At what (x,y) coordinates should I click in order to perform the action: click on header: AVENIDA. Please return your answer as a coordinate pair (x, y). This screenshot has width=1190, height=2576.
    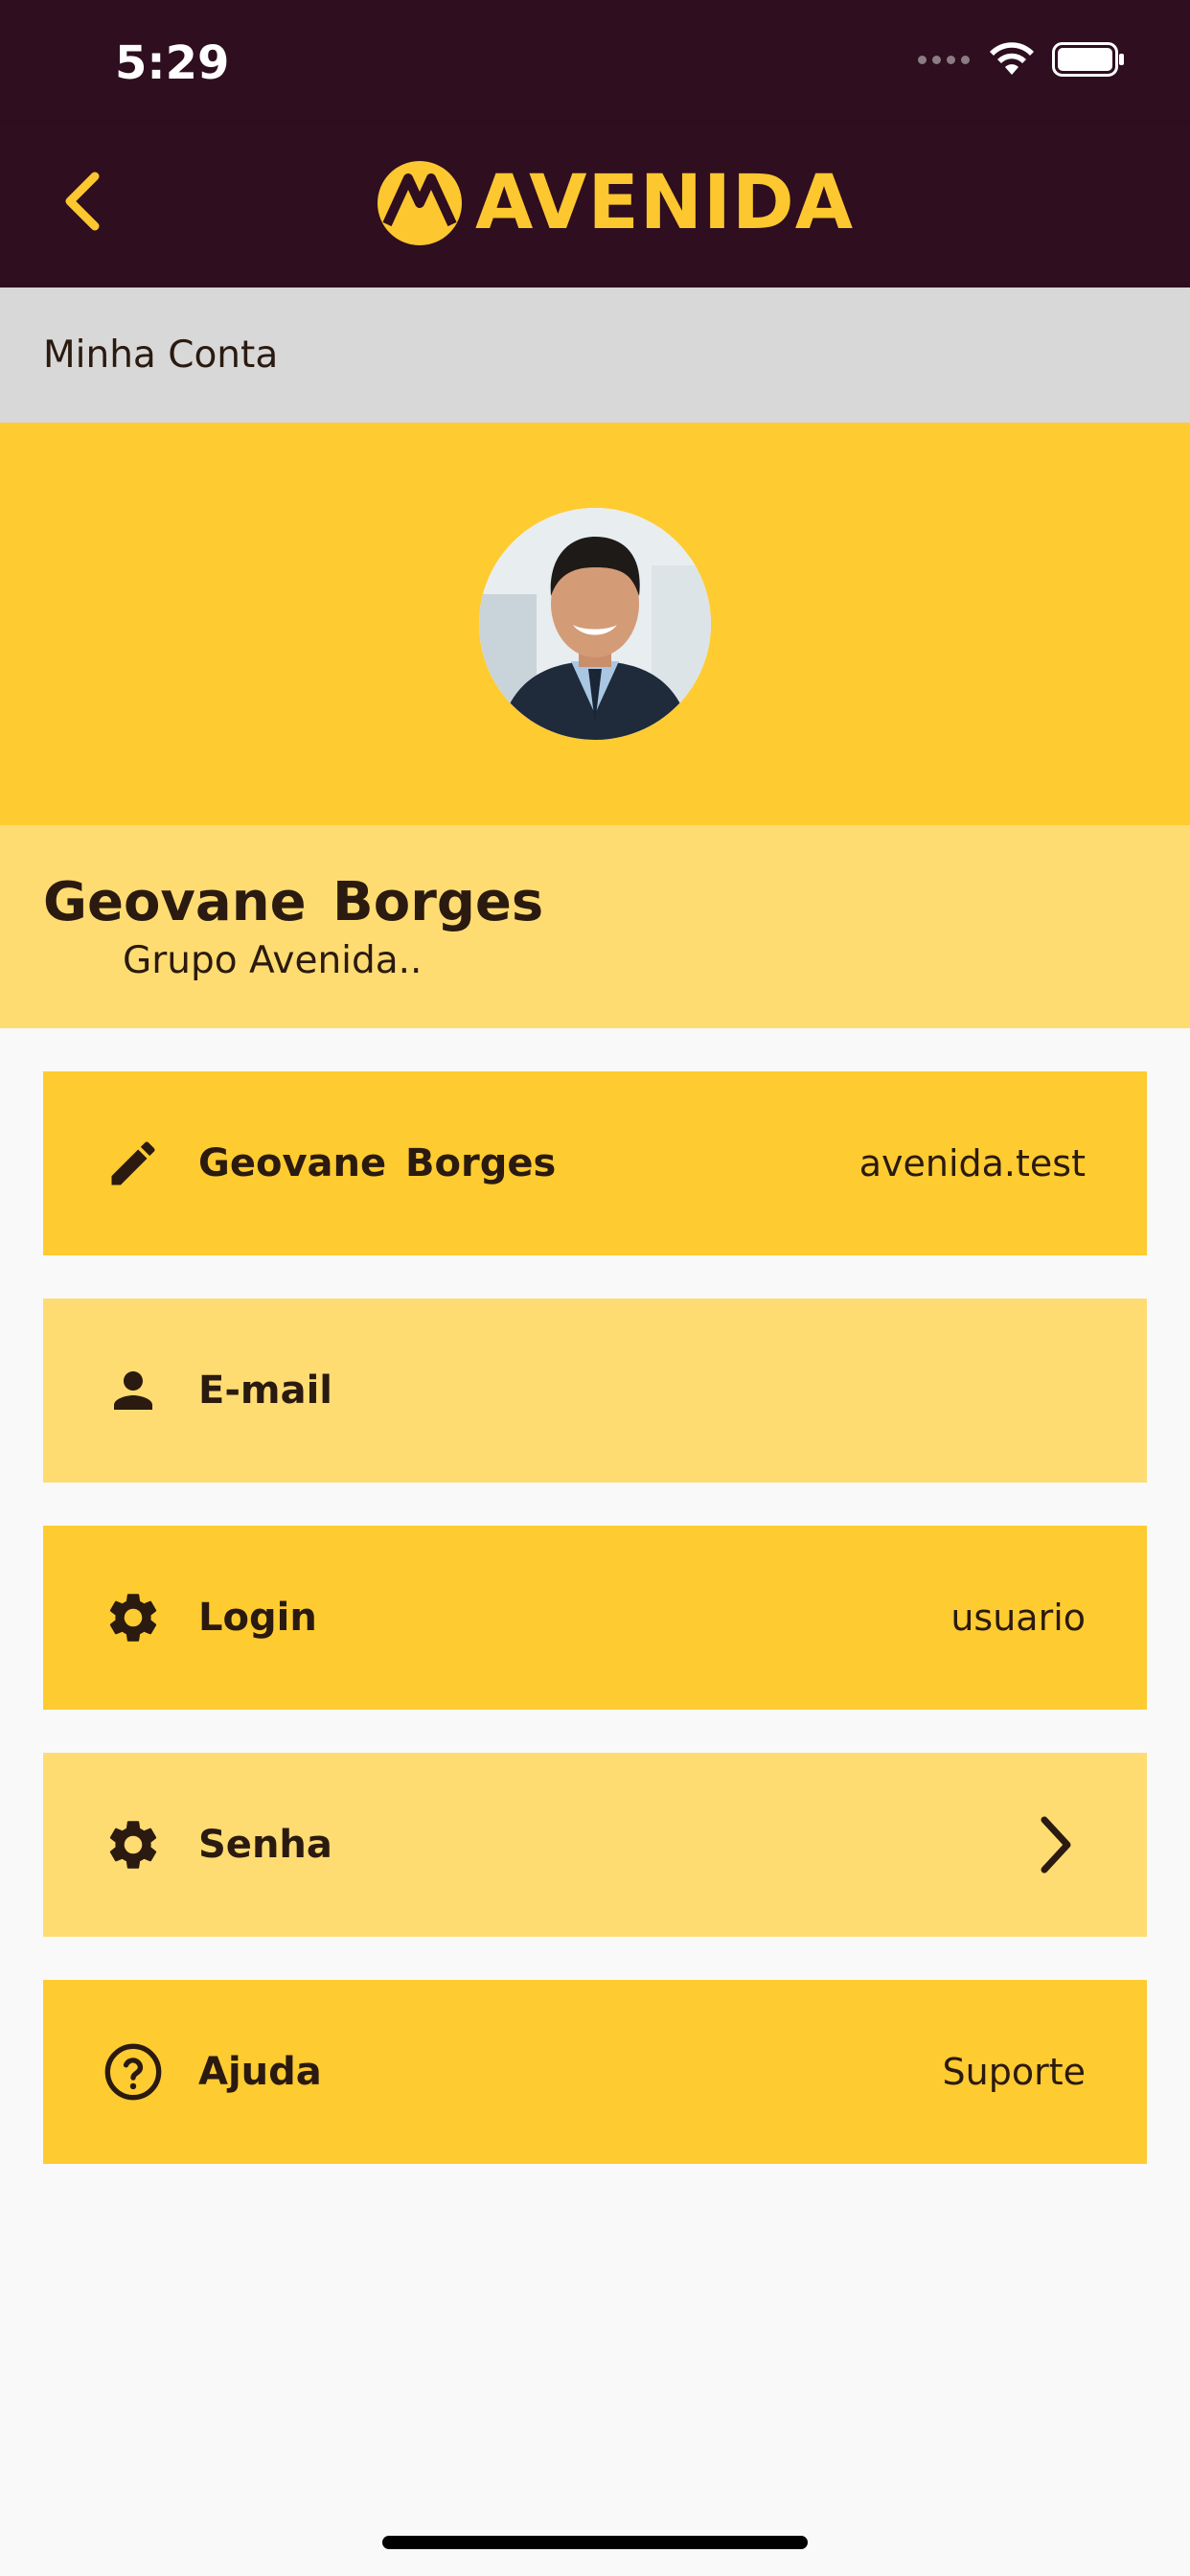
    Looking at the image, I should click on (595, 206).